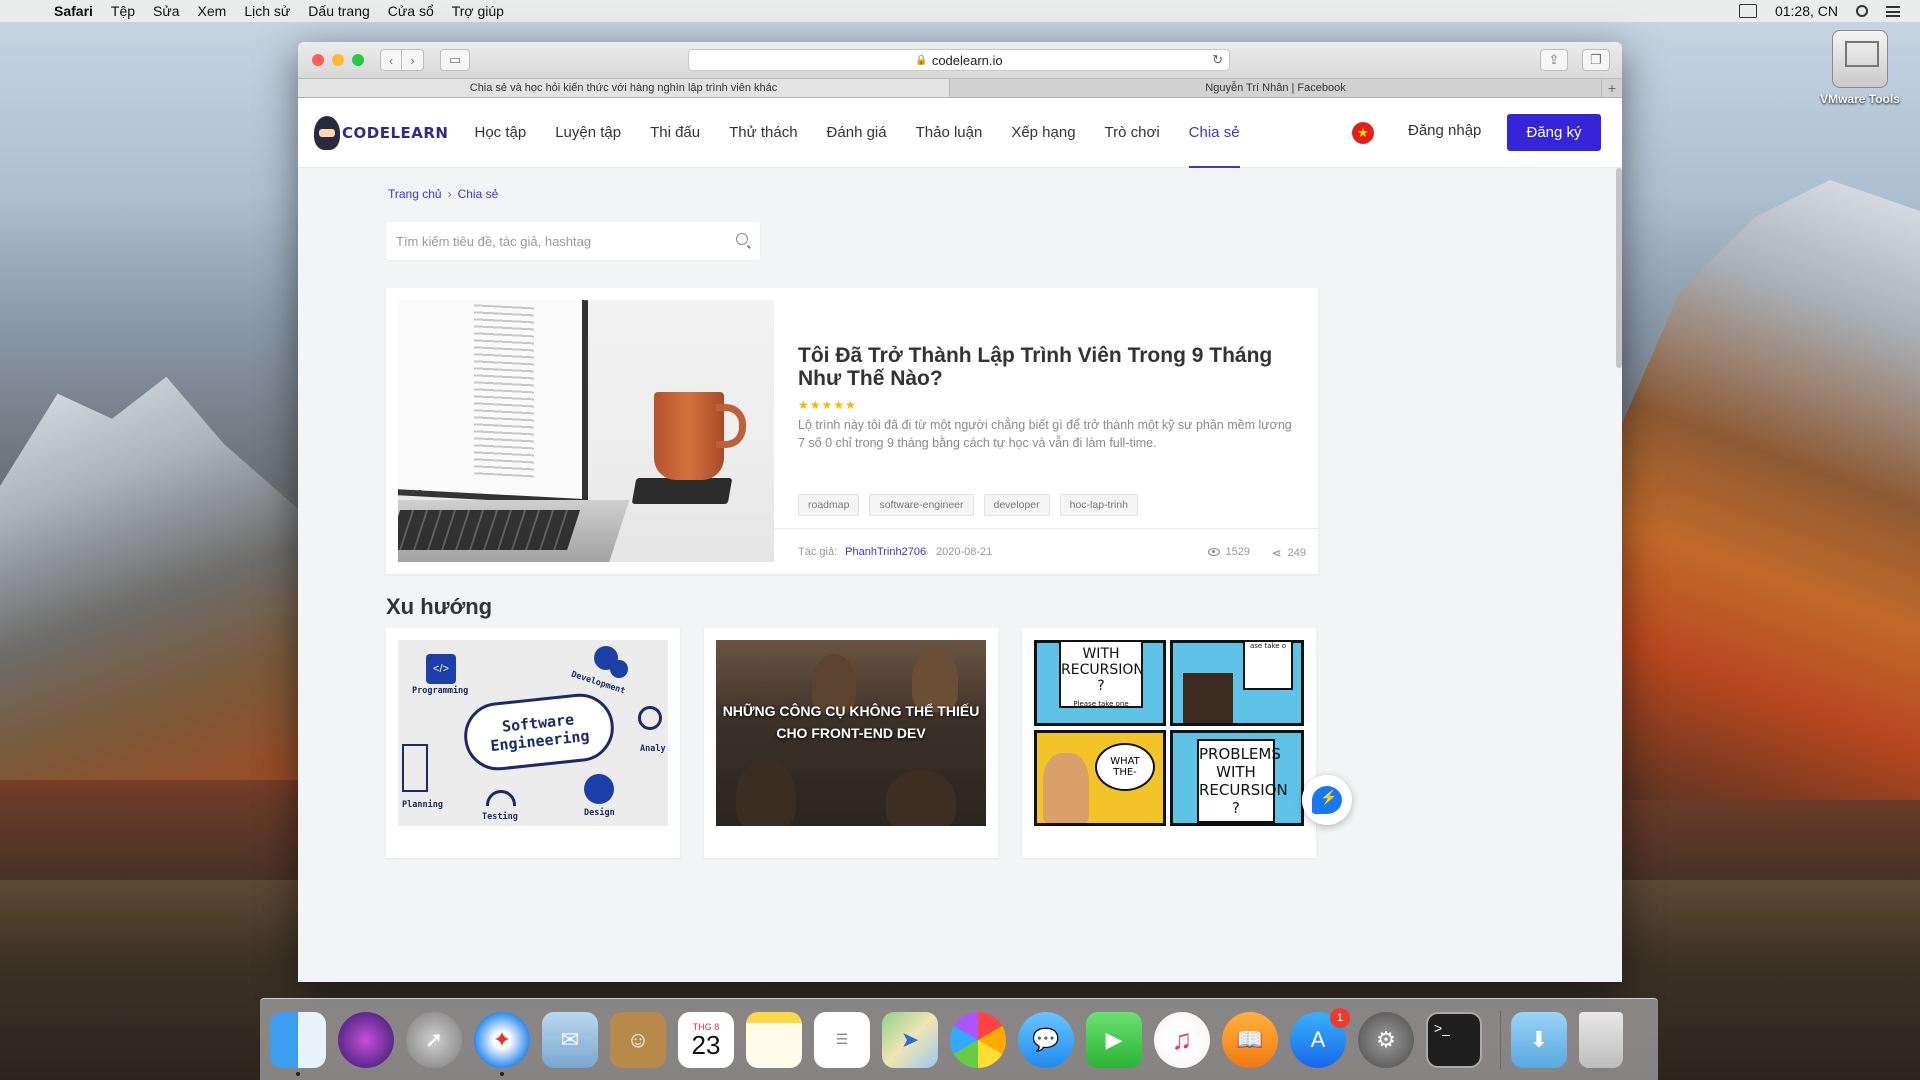 The width and height of the screenshot is (1920, 1080). I want to click on nav-item-contest: Thi đấu, so click(675, 133).